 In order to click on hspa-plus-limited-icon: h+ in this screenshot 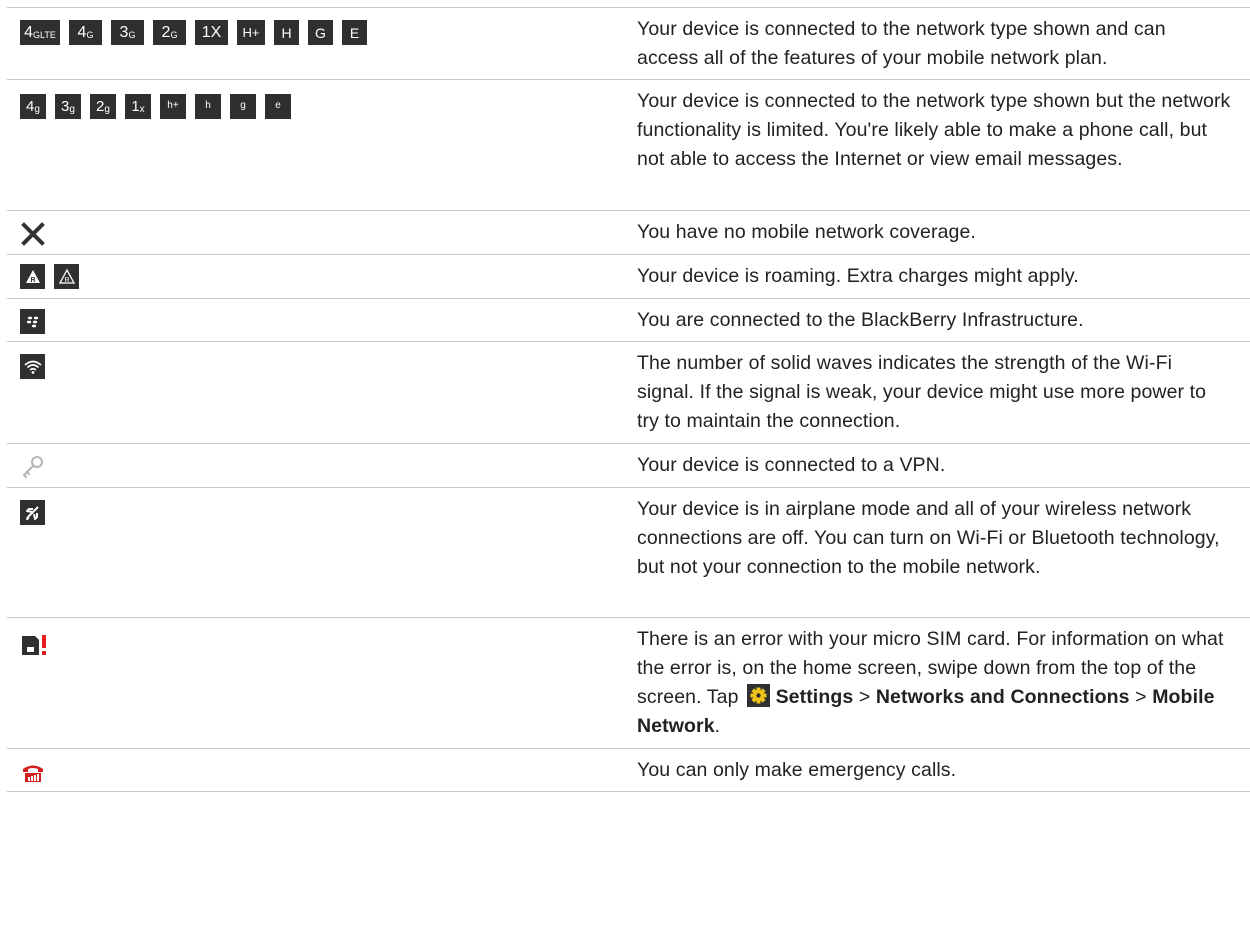, I will do `click(173, 106)`.